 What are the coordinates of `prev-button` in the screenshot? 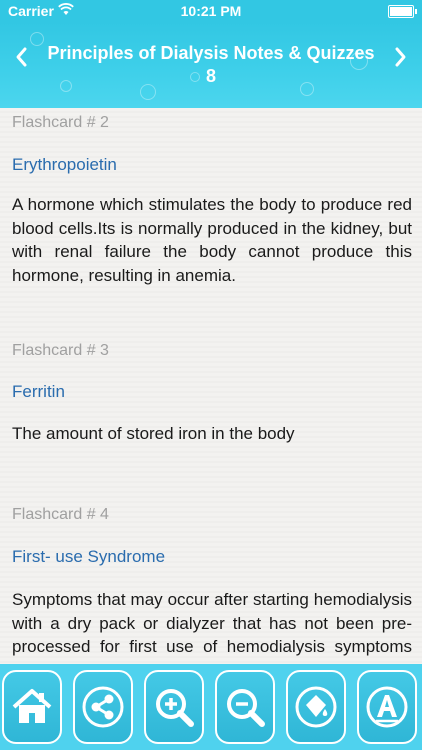 It's located at (21, 59).